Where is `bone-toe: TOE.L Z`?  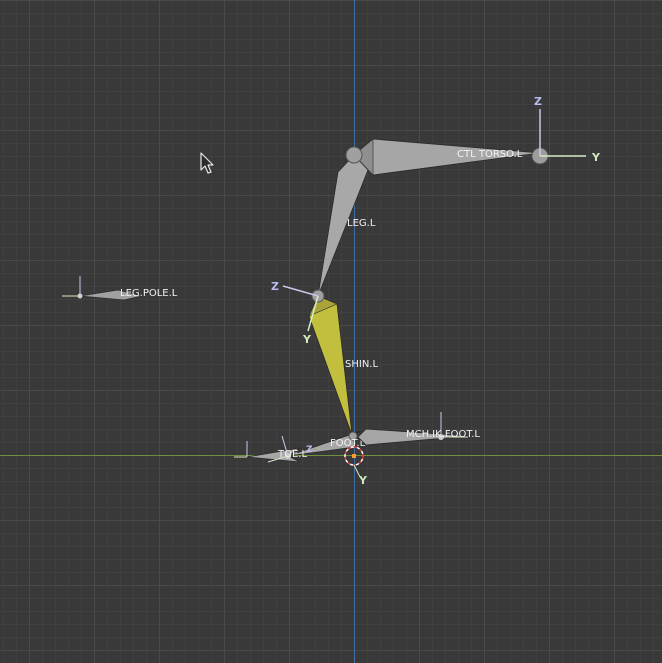 bone-toe: TOE.L Z is located at coordinates (273, 449).